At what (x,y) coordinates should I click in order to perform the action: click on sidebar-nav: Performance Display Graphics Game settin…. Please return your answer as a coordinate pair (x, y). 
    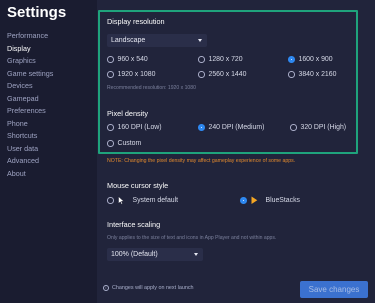
    Looking at the image, I should click on (30, 105).